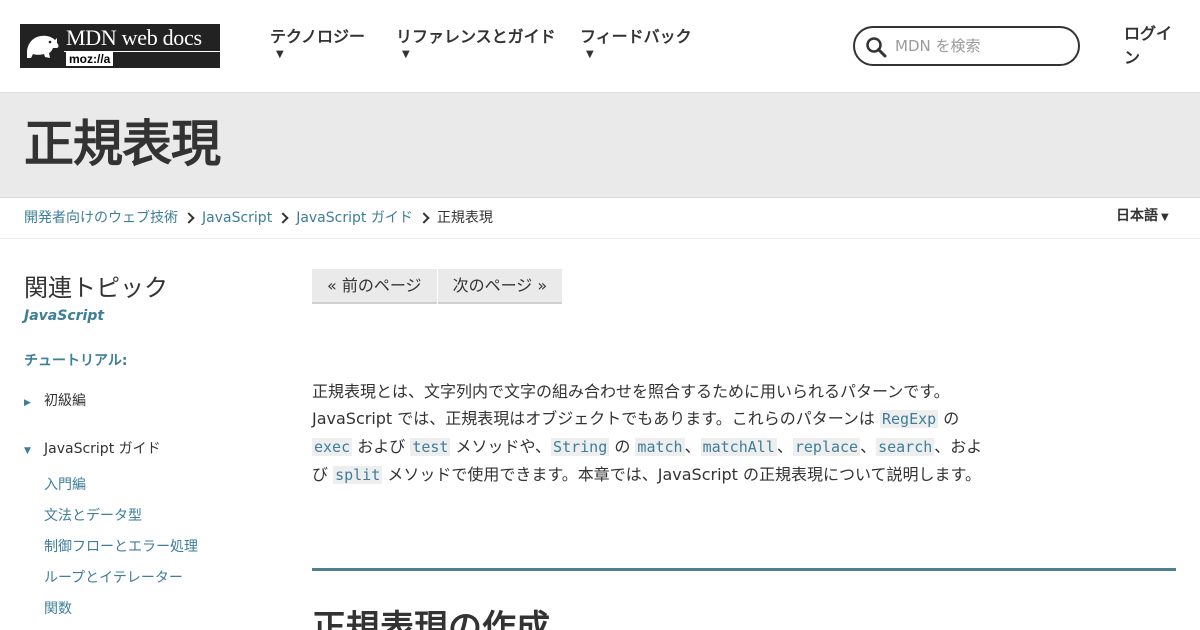  What do you see at coordinates (430, 447) in the screenshot?
I see `code-test: test` at bounding box center [430, 447].